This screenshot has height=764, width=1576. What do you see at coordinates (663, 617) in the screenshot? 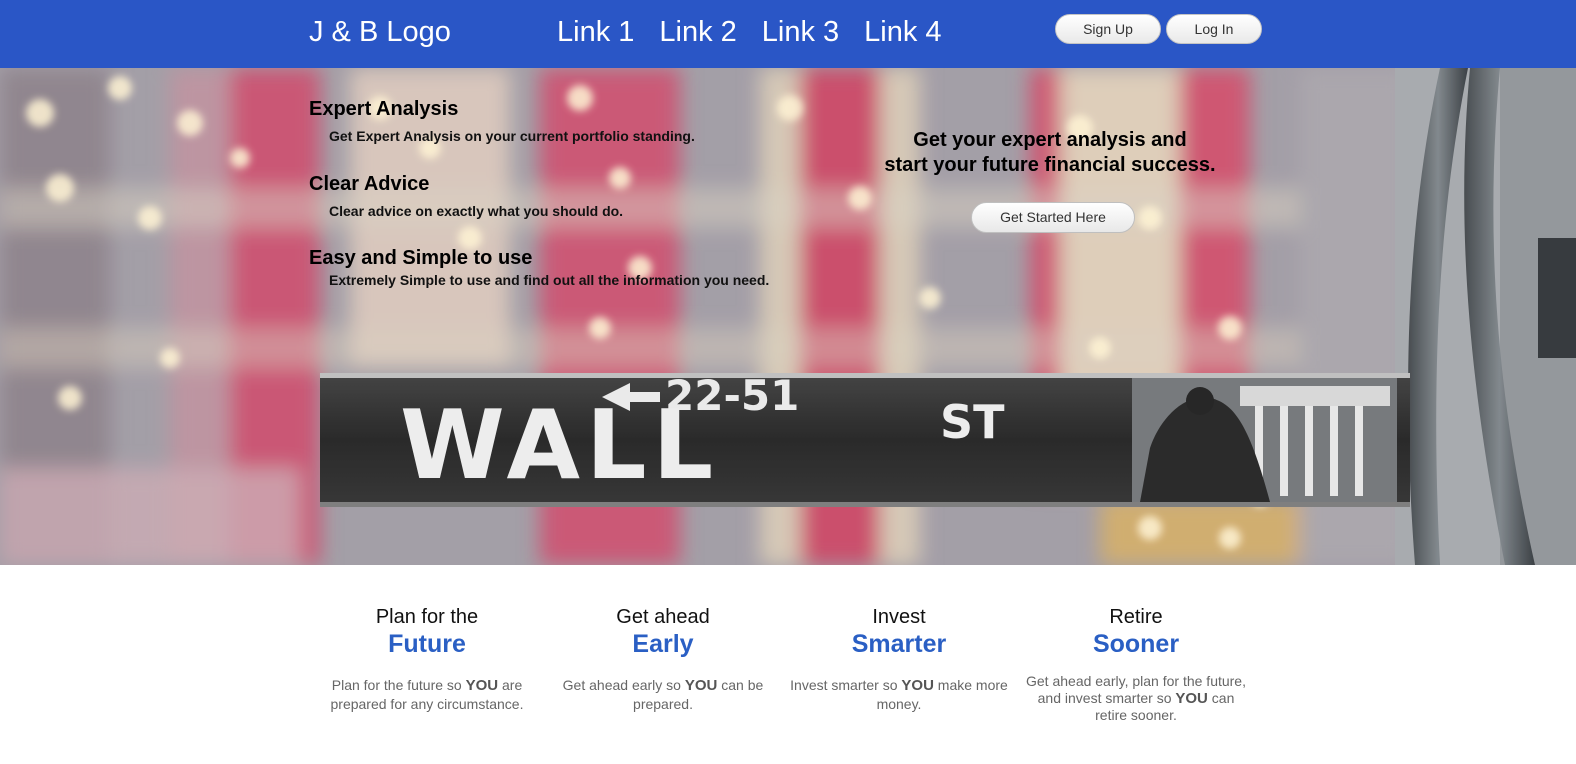
I see `benefit-heading: Get ahead` at bounding box center [663, 617].